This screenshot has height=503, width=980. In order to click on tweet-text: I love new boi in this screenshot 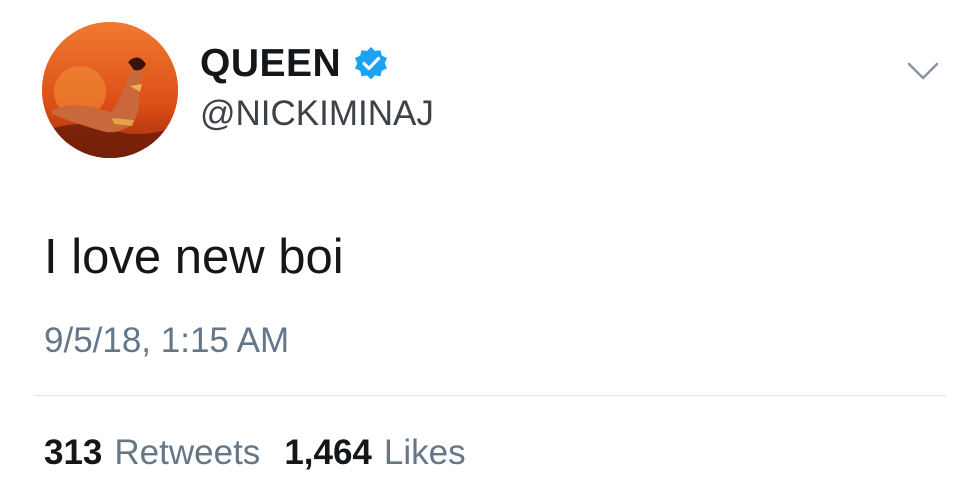, I will do `click(194, 257)`.